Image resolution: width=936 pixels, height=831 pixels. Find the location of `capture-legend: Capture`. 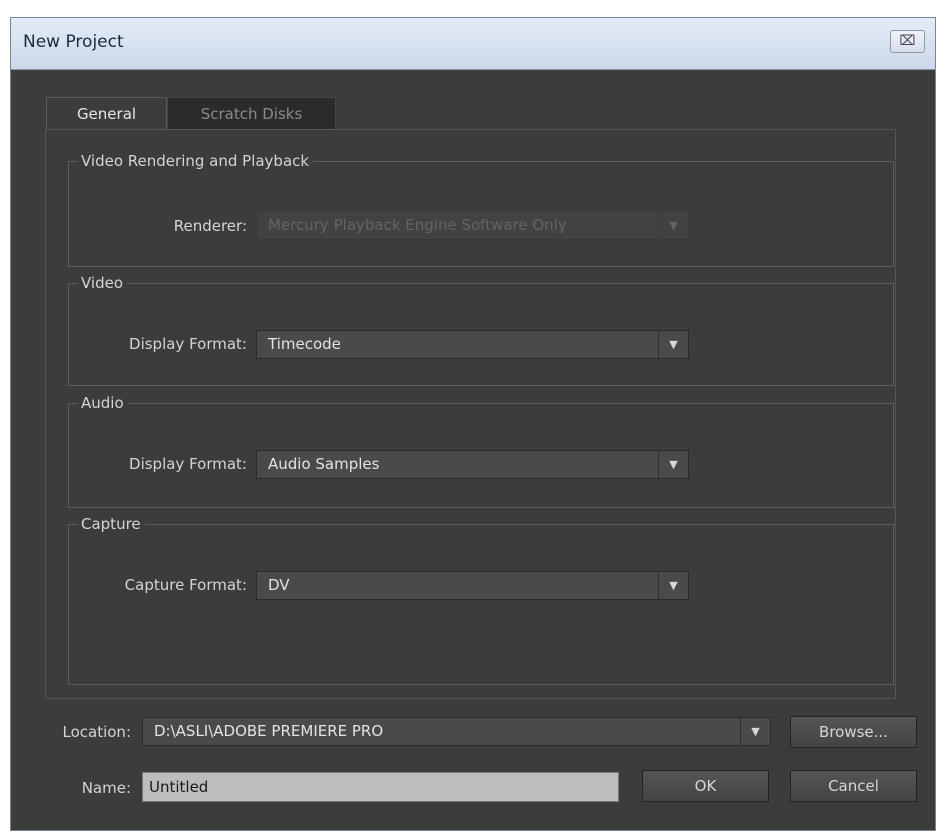

capture-legend: Capture is located at coordinates (111, 524).